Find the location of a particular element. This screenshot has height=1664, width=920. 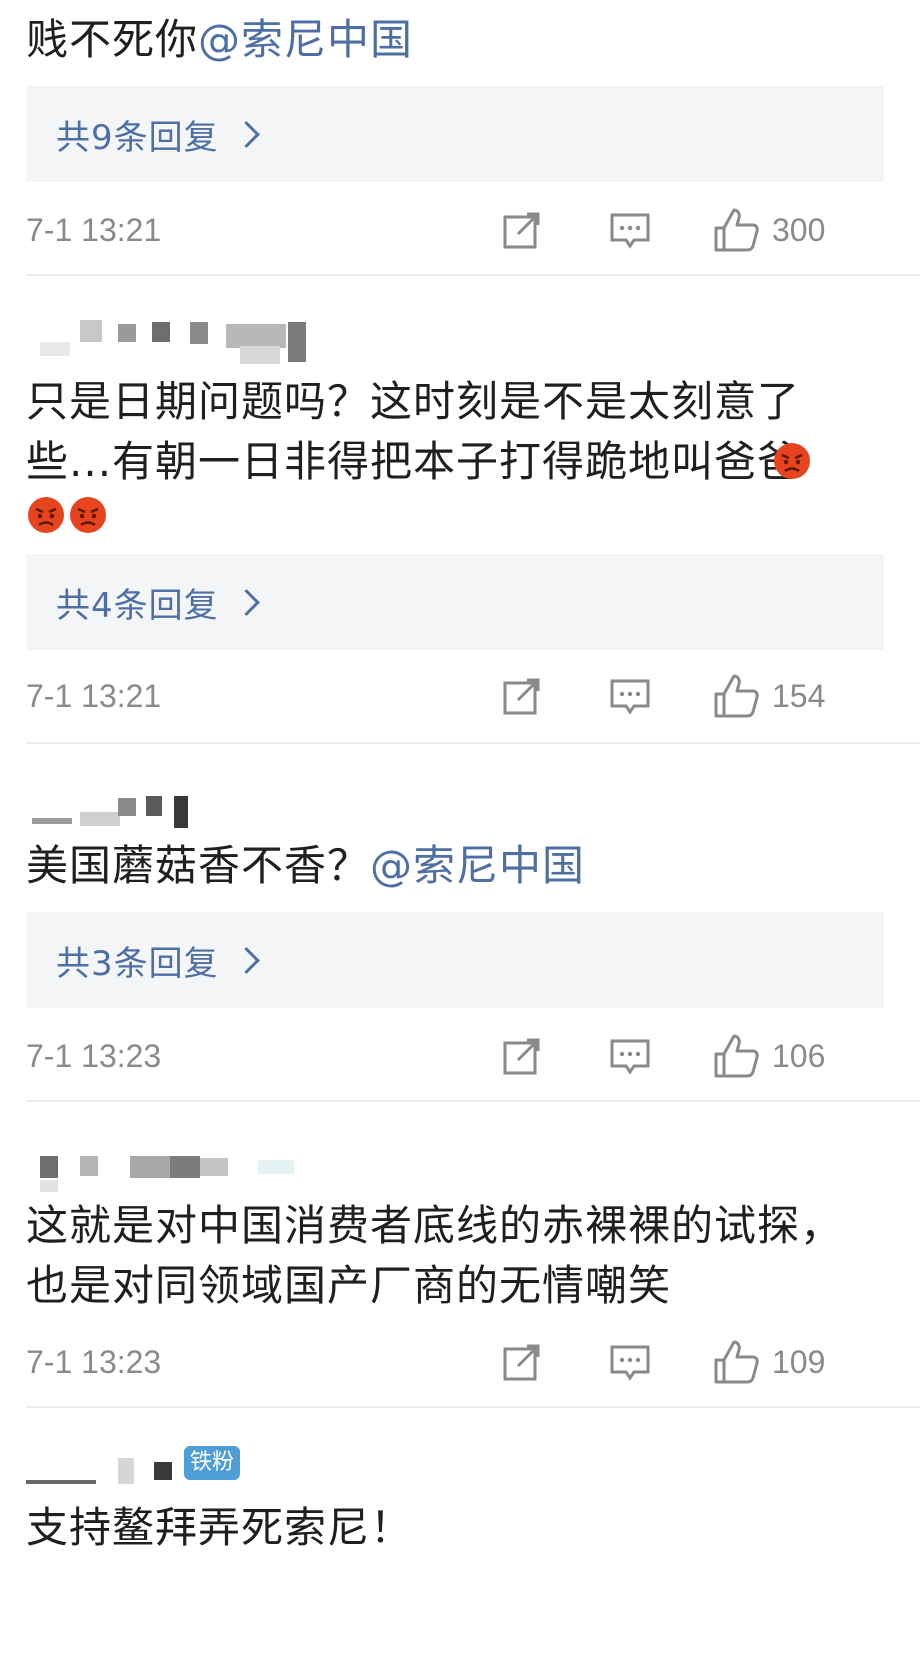

fan-badge: 铁粉 is located at coordinates (212, 1463).